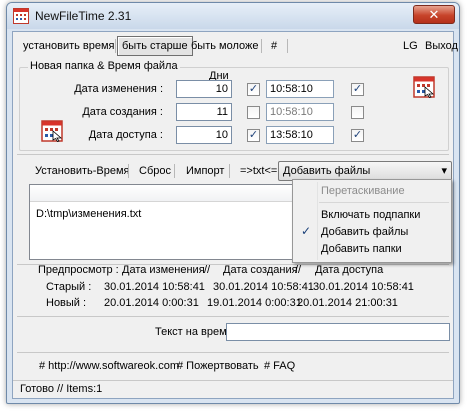 The width and height of the screenshot is (474, 416). What do you see at coordinates (364, 232) in the screenshot?
I see `menu-item-add-files: Добавить файлы` at bounding box center [364, 232].